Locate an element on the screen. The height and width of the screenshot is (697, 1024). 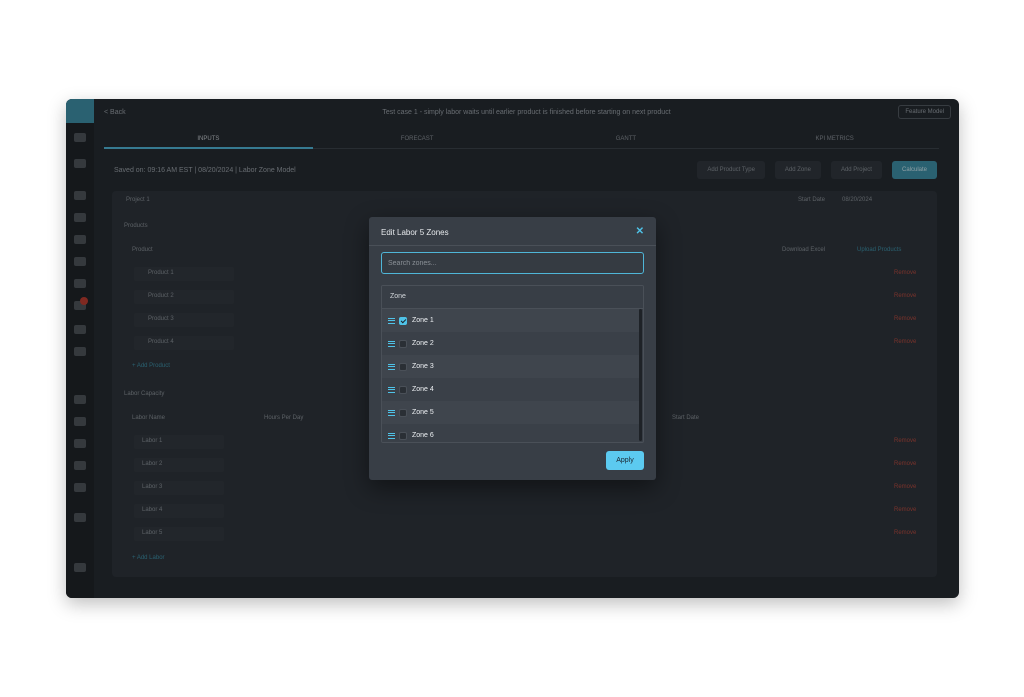
zone-label: Zone 1 is located at coordinates (423, 320).